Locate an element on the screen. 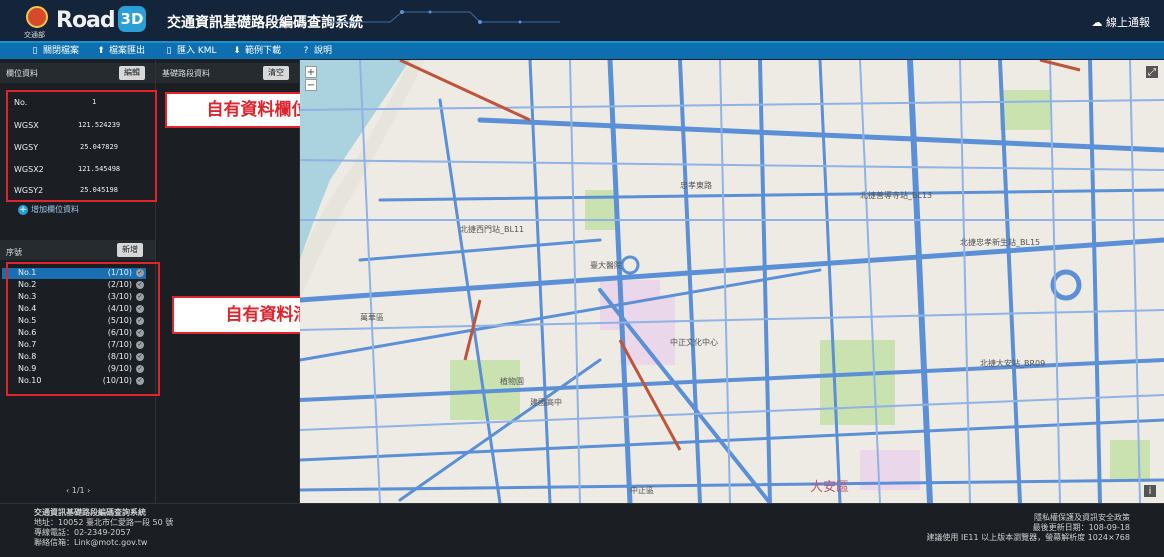  fields-panel-title: 欄位資料 is located at coordinates (22, 73).